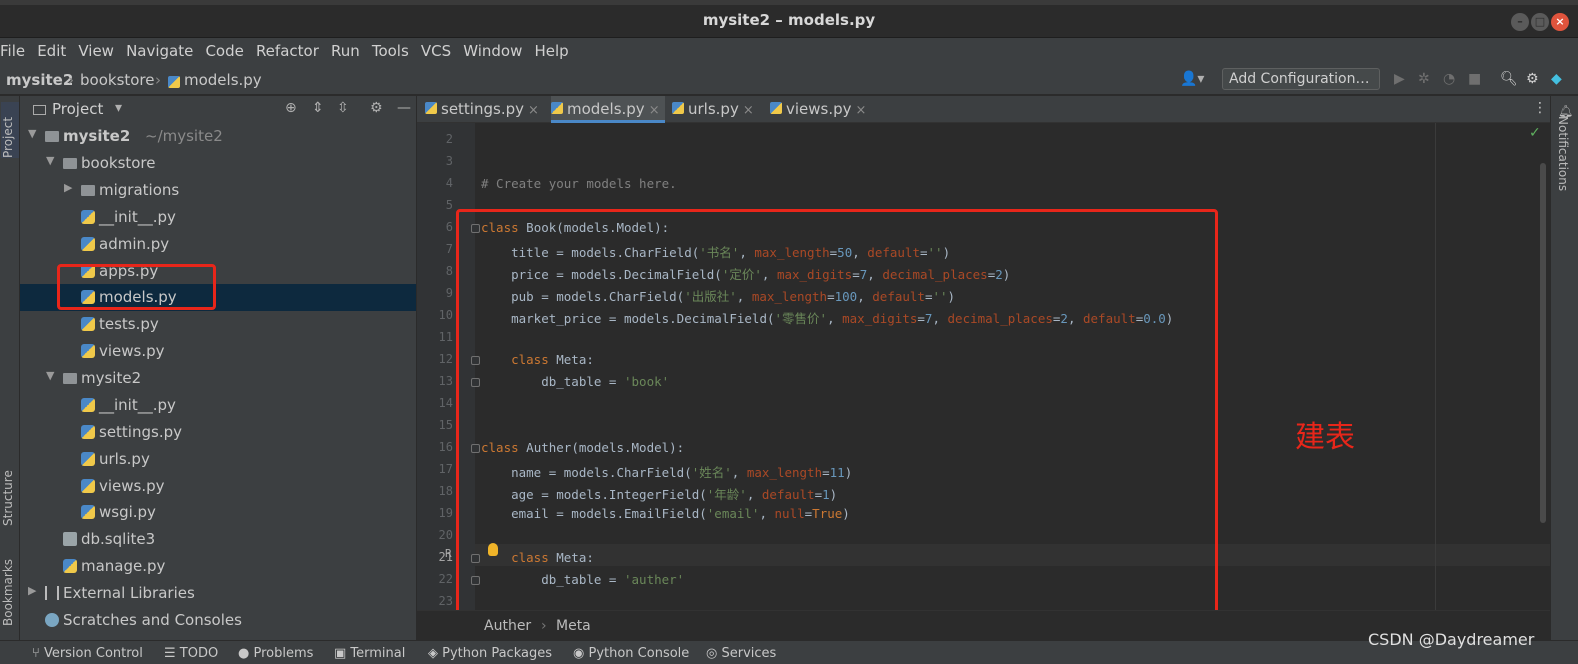 Image resolution: width=1578 pixels, height=664 pixels. Describe the element at coordinates (1399, 79) in the screenshot. I see `run-icon: ▶` at that location.